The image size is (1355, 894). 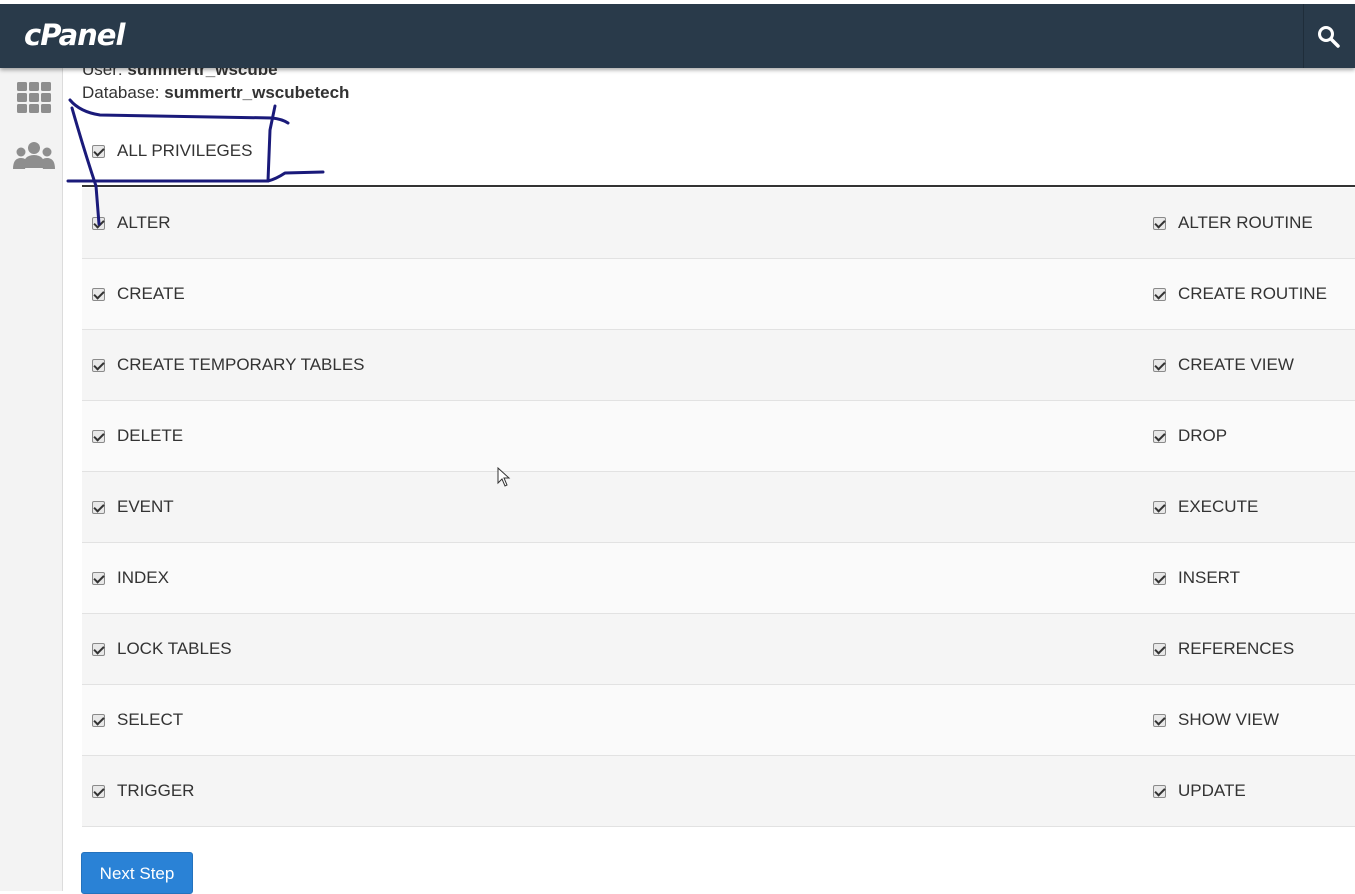 I want to click on privilege-label: SELECT, so click(x=150, y=719).